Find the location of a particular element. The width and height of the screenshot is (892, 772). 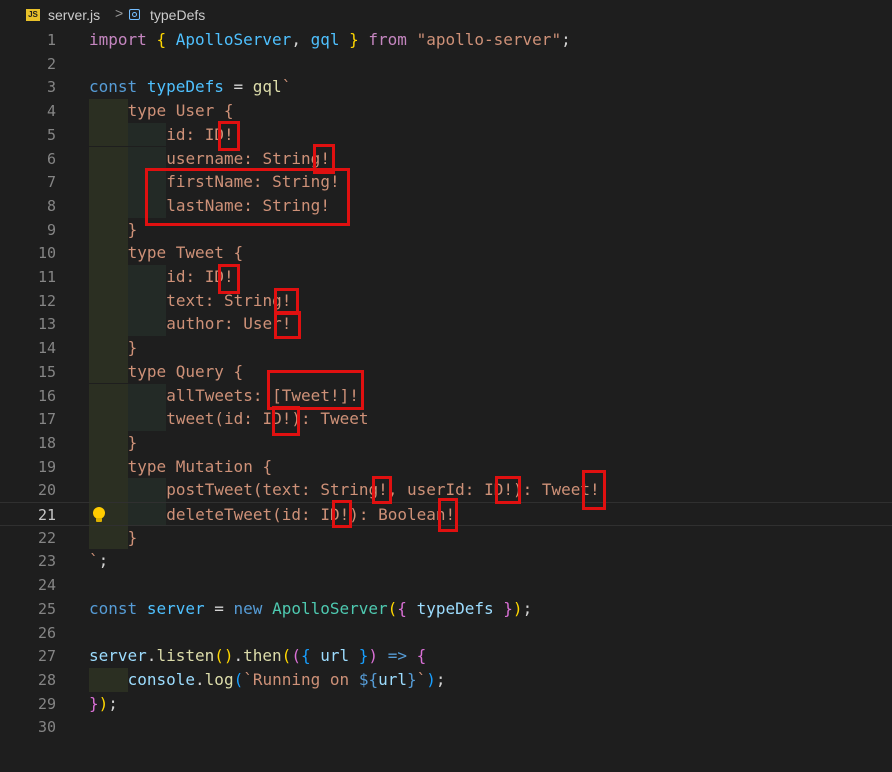

code-line-9: 9} is located at coordinates (446, 229).